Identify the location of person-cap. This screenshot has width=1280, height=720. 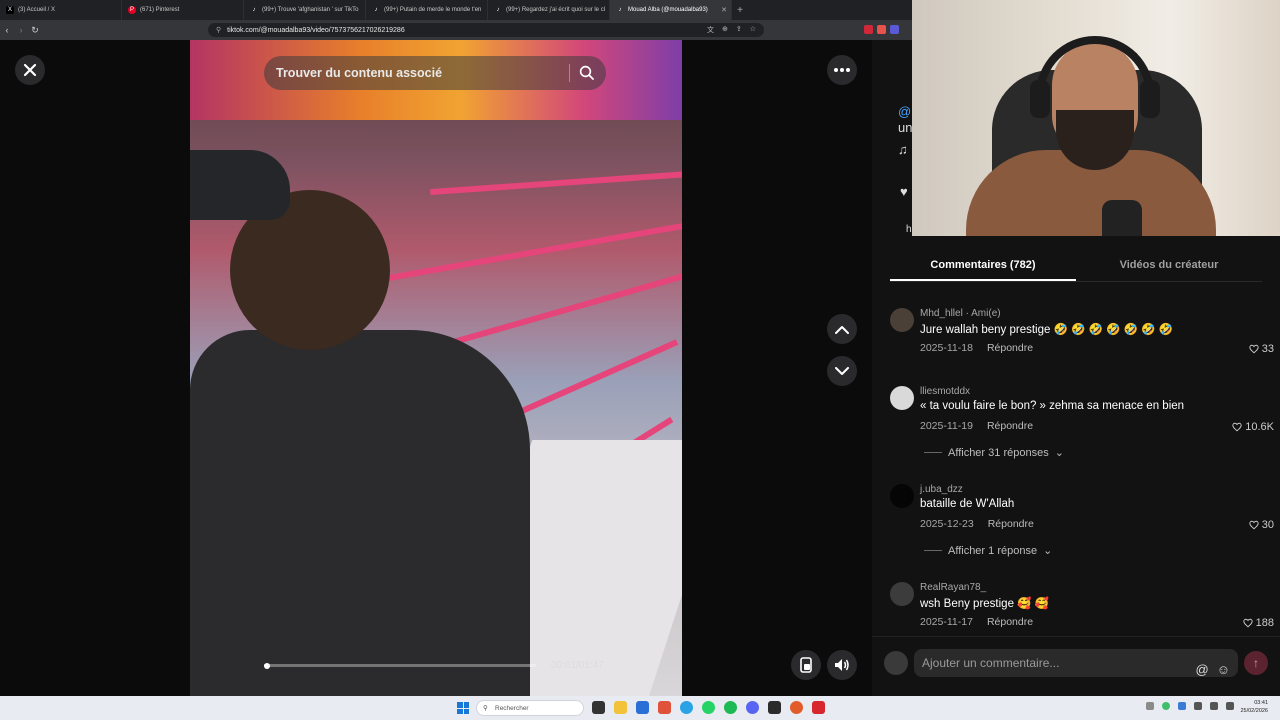
(240, 185).